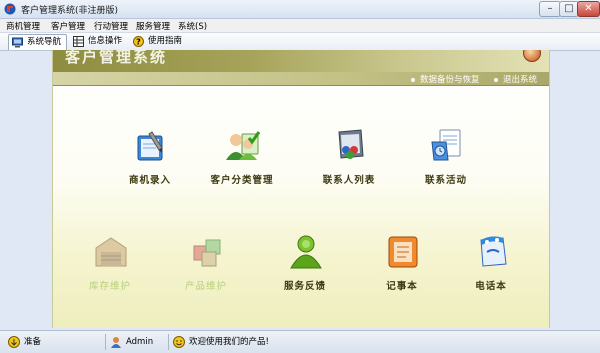 This screenshot has width=600, height=353. I want to click on support-person-icon, so click(306, 252).